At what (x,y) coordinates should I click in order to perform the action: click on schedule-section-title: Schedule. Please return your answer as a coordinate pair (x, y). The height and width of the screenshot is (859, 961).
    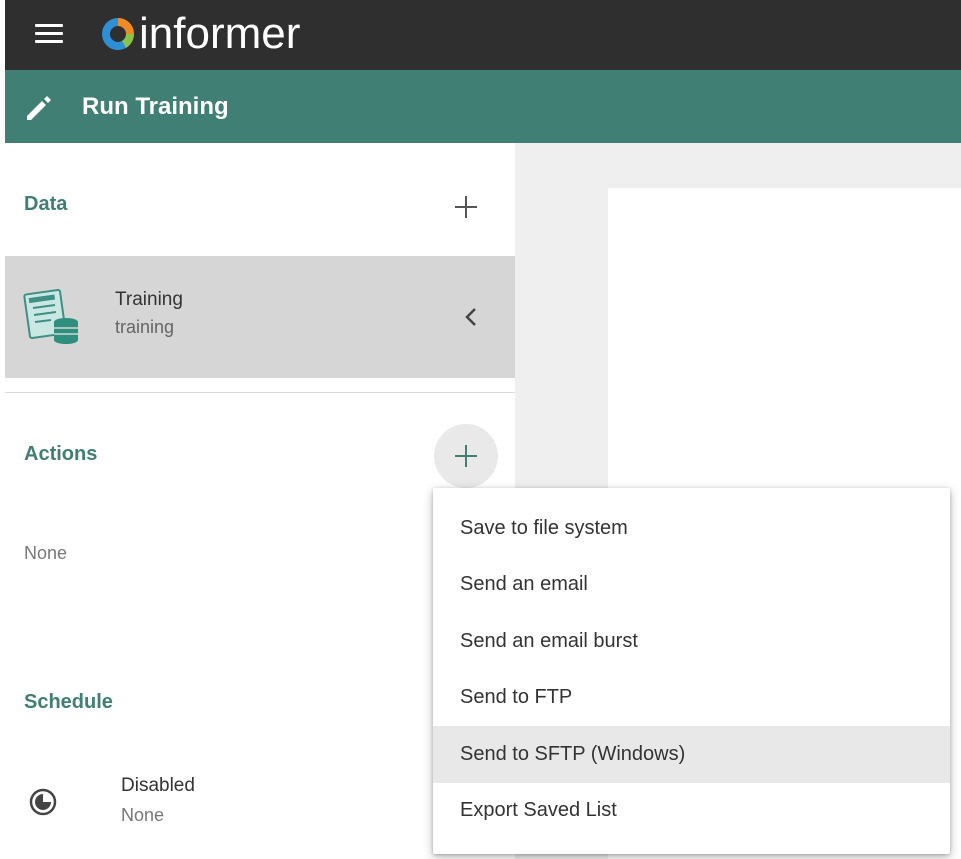
    Looking at the image, I should click on (68, 702).